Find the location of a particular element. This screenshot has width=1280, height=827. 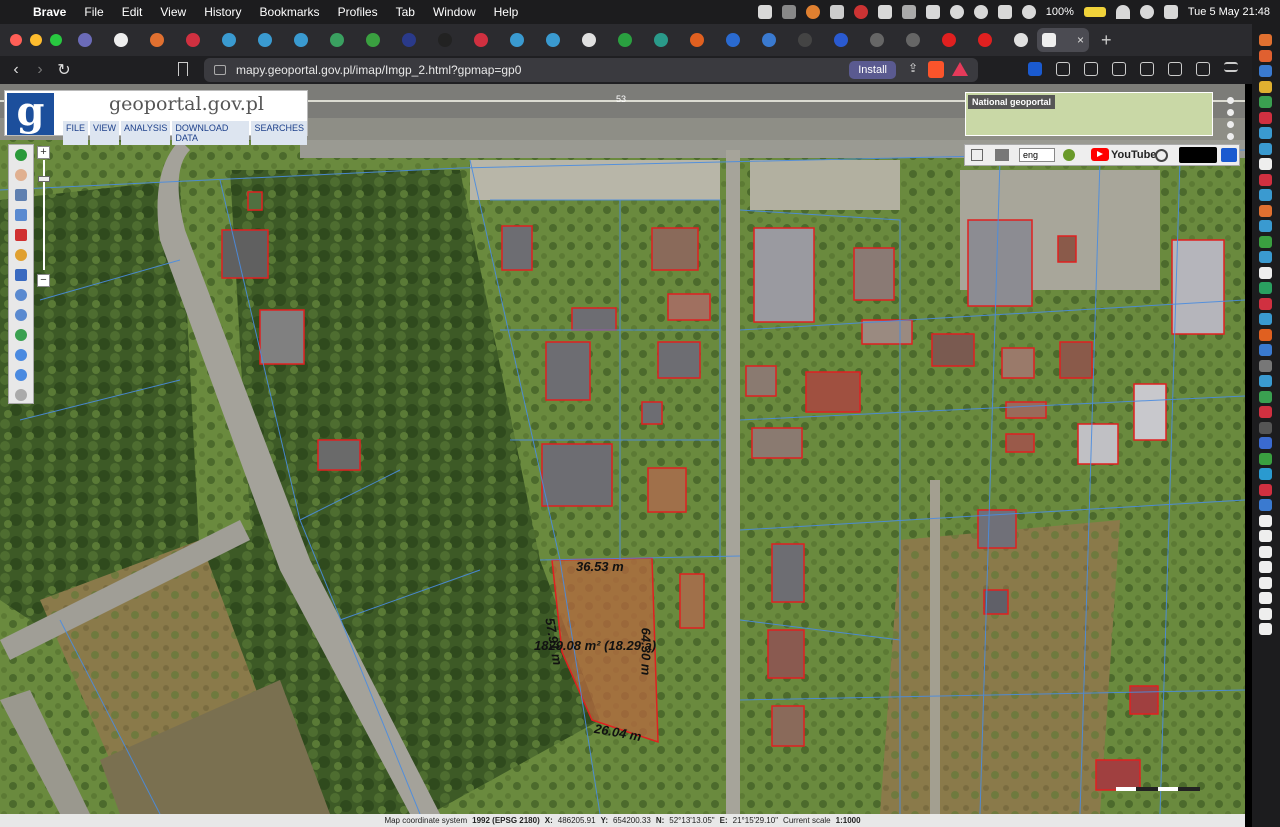

vpn-icon is located at coordinates (1203, 69).